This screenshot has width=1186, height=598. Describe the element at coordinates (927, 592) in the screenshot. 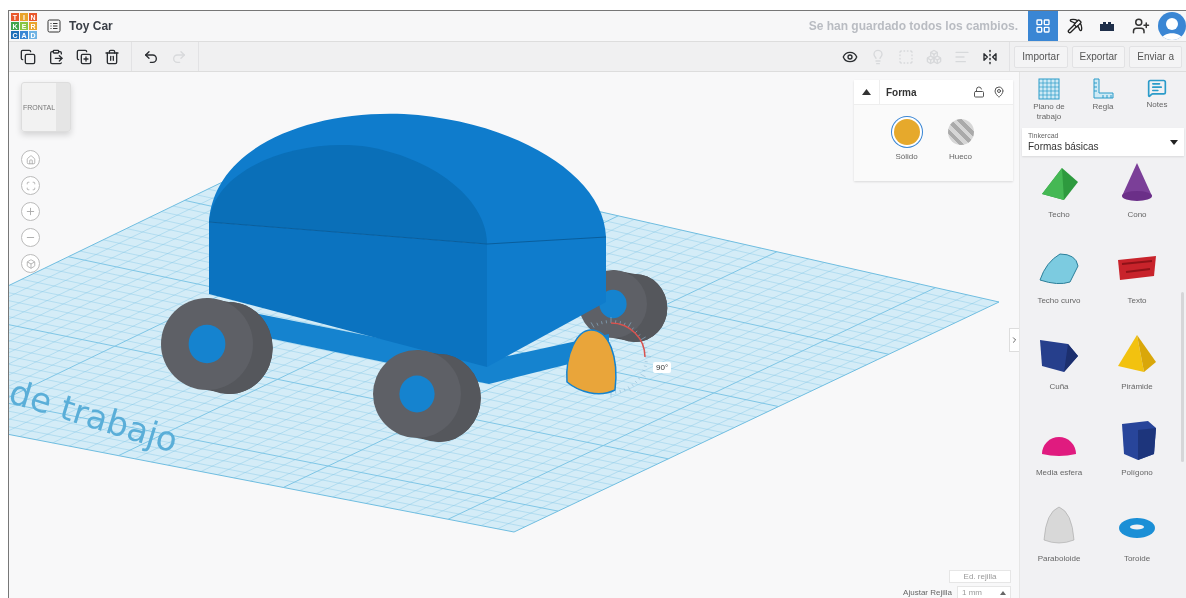

I see `snap-grid-label: Ajustar Rejilla` at that location.